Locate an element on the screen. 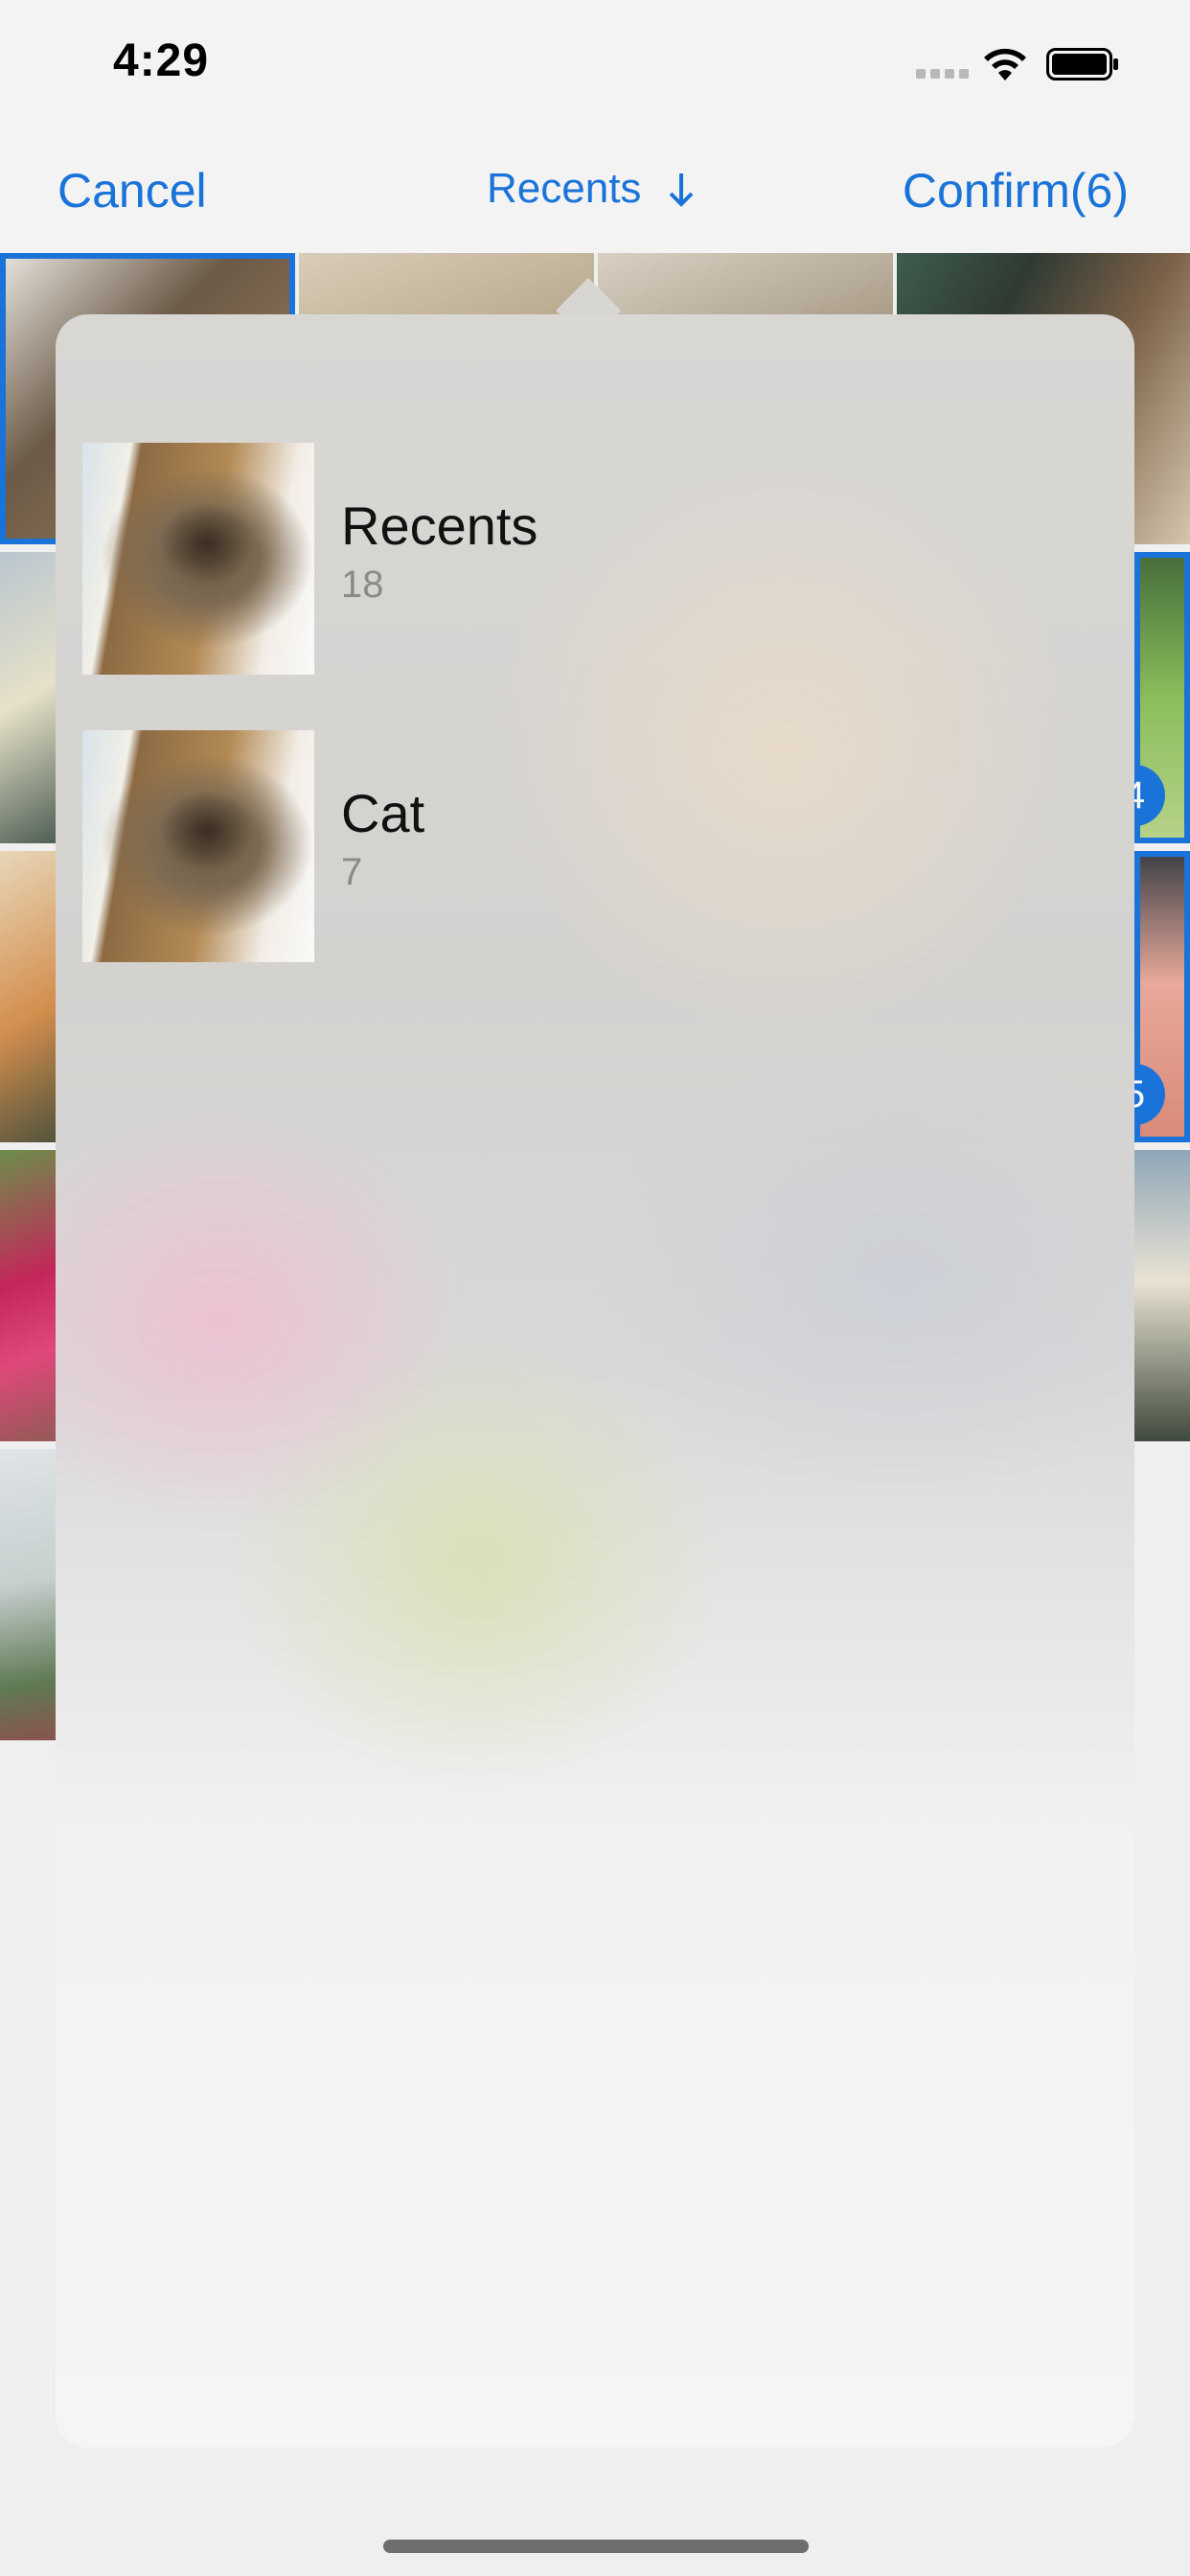 Image resolution: width=1190 pixels, height=2576 pixels. album-row-recents: Recents 18 is located at coordinates (595, 559).